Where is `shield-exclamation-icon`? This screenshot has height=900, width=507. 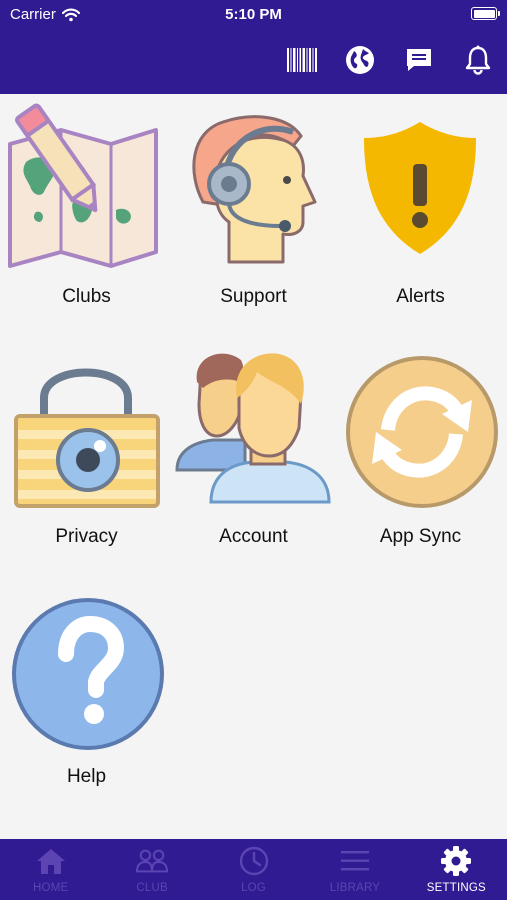 shield-exclamation-icon is located at coordinates (420, 188).